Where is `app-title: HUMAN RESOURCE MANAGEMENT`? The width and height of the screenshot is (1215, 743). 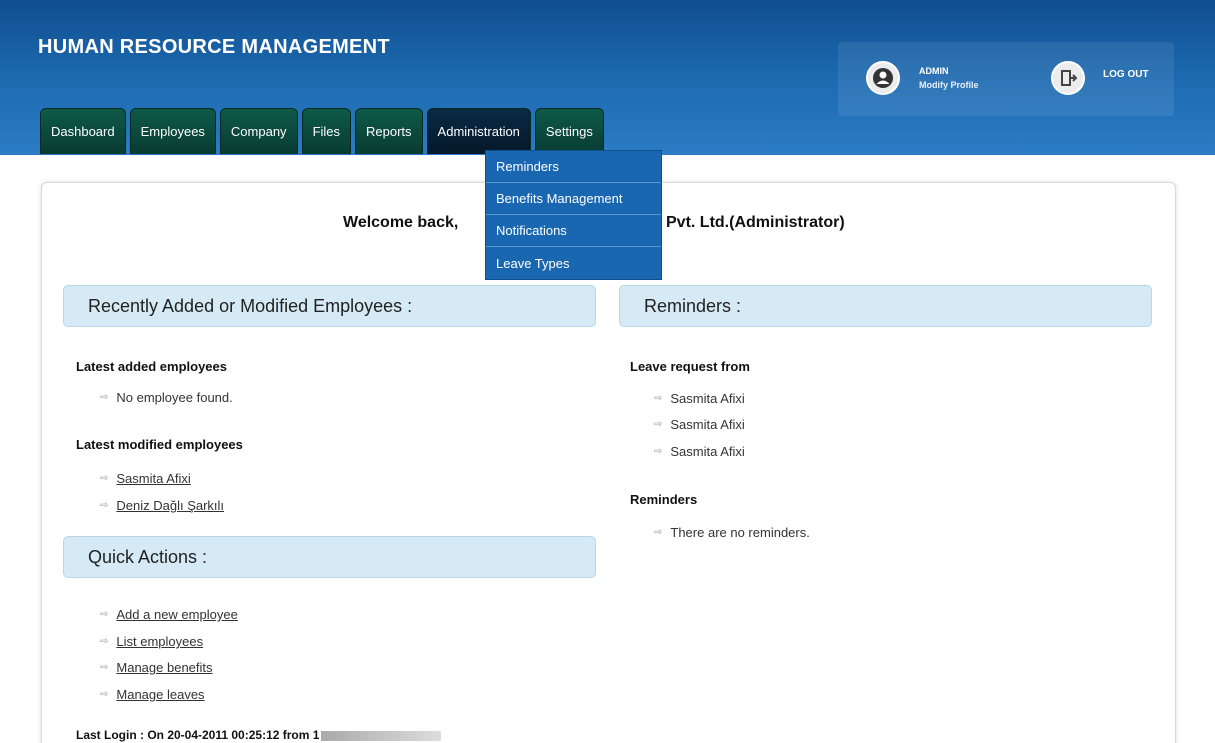 app-title: HUMAN RESOURCE MANAGEMENT is located at coordinates (214, 47).